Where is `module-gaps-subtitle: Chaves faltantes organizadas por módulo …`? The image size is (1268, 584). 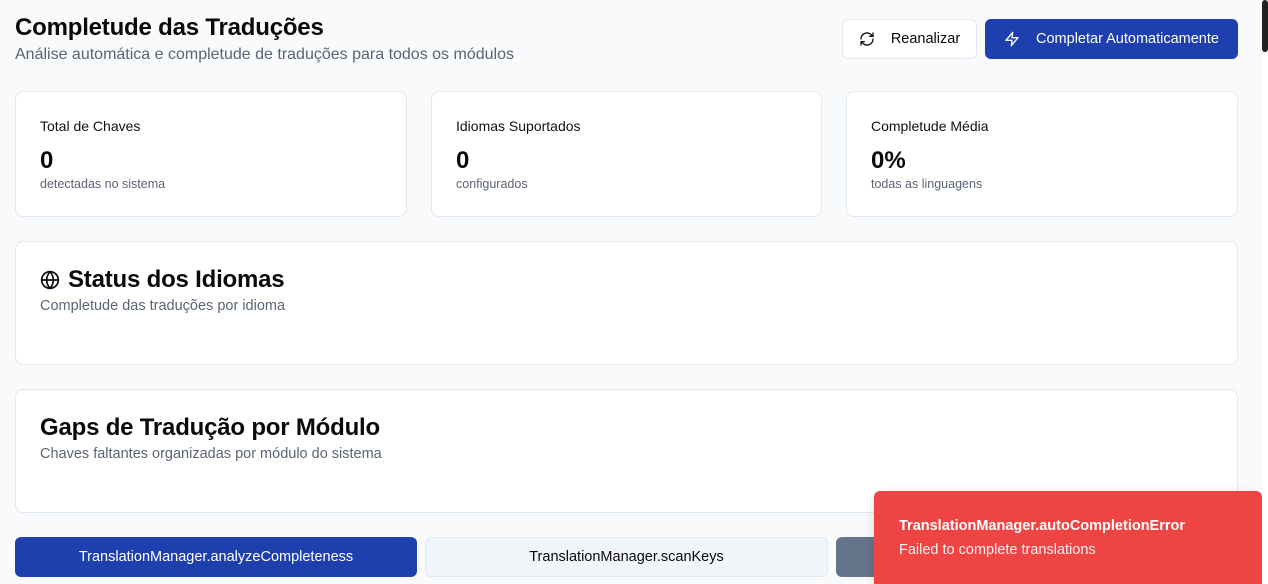
module-gaps-subtitle: Chaves faltantes organizadas por módulo … is located at coordinates (211, 454).